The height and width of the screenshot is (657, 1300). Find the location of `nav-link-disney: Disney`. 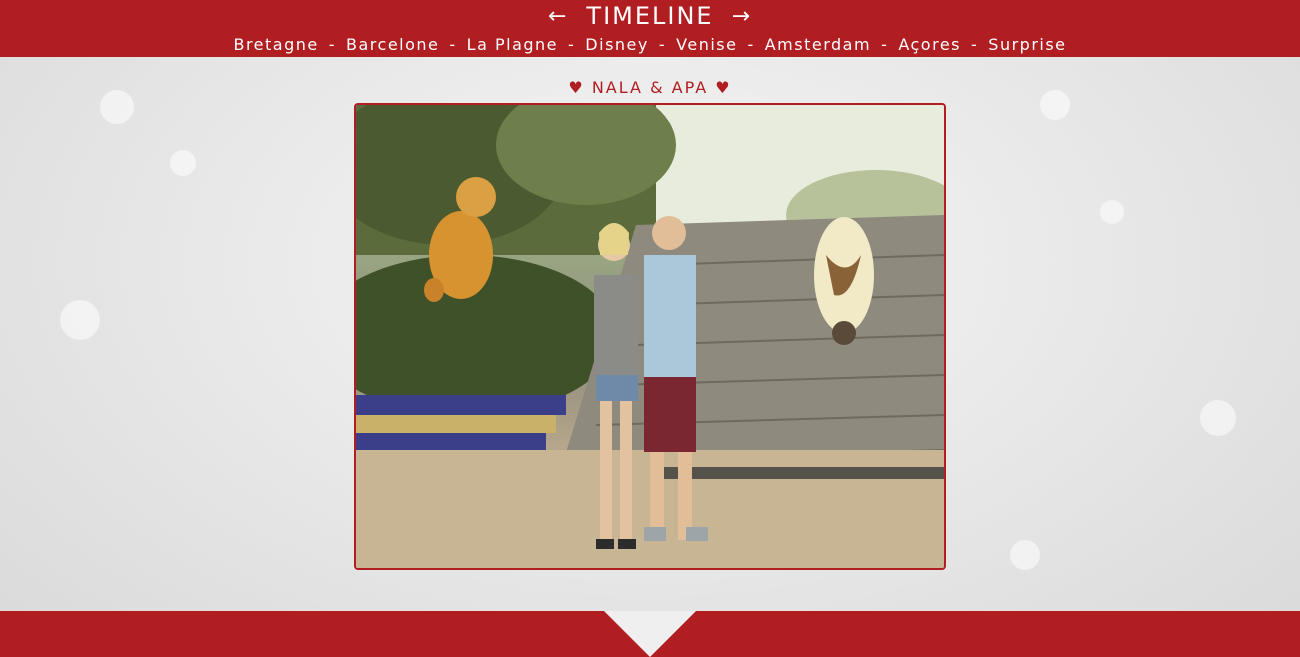

nav-link-disney: Disney is located at coordinates (617, 44).